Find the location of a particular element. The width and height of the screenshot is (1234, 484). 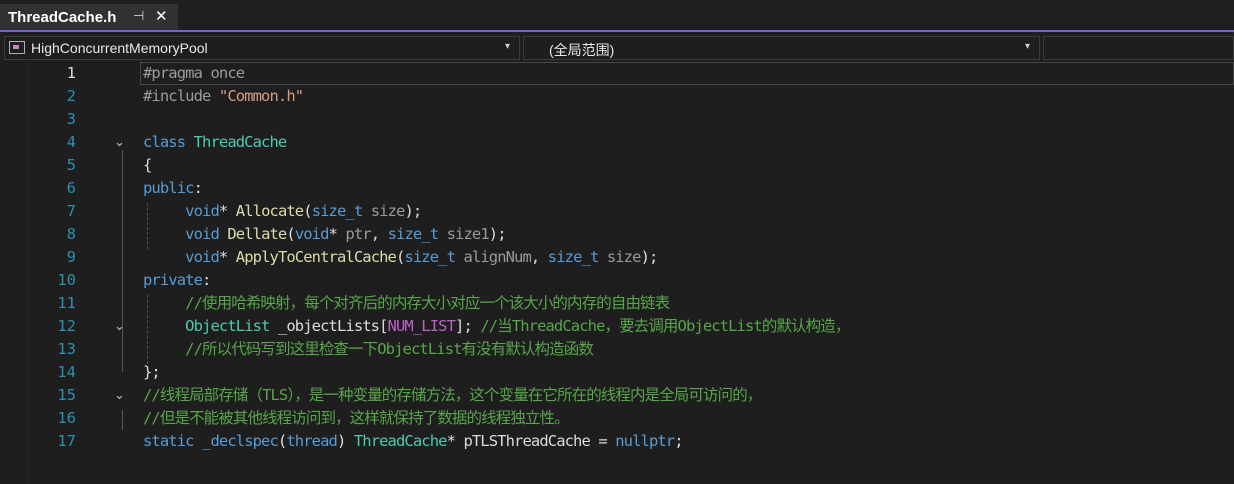

code-text: class ThreadCache is located at coordinates (215, 142).